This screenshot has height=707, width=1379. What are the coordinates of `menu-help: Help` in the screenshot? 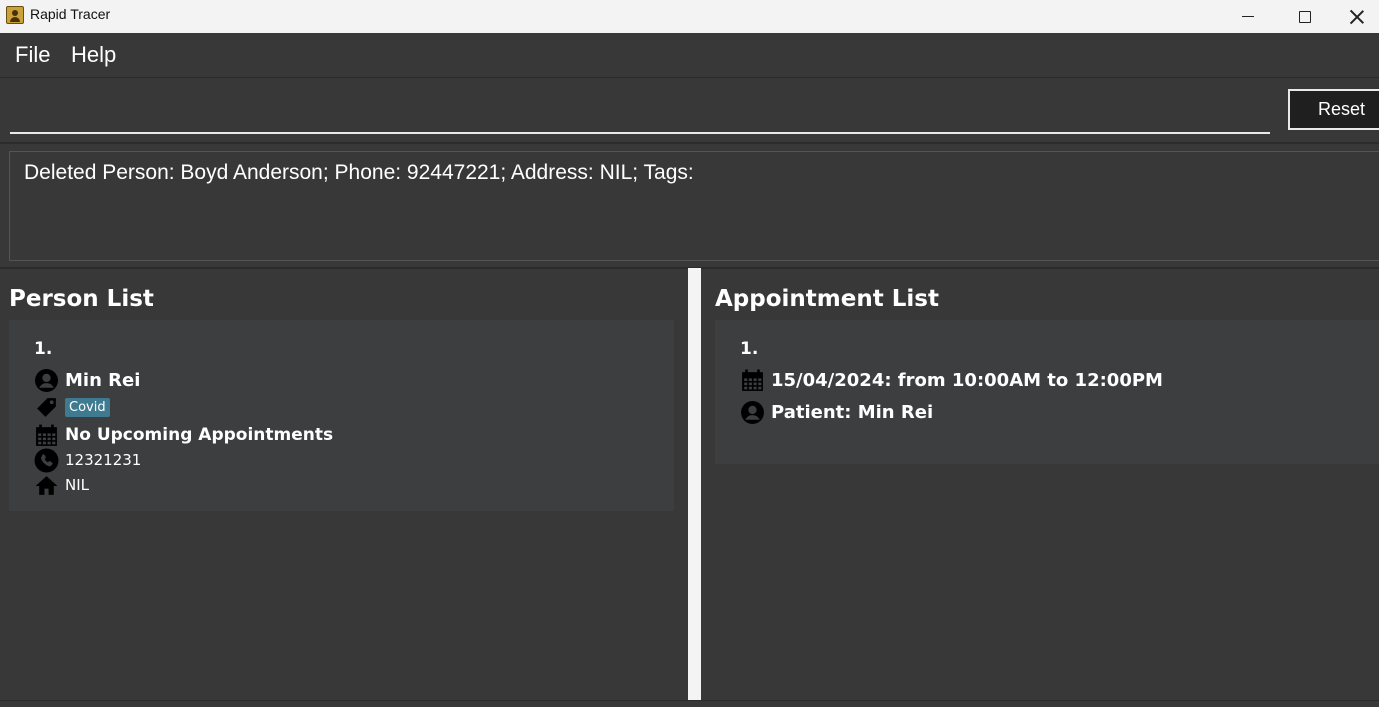 It's located at (93, 55).